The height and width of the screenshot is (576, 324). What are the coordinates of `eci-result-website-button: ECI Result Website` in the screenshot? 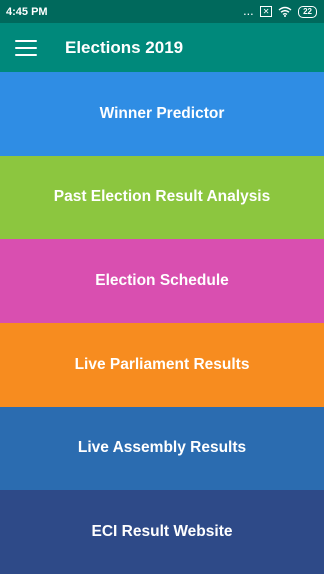 It's located at (162, 532).